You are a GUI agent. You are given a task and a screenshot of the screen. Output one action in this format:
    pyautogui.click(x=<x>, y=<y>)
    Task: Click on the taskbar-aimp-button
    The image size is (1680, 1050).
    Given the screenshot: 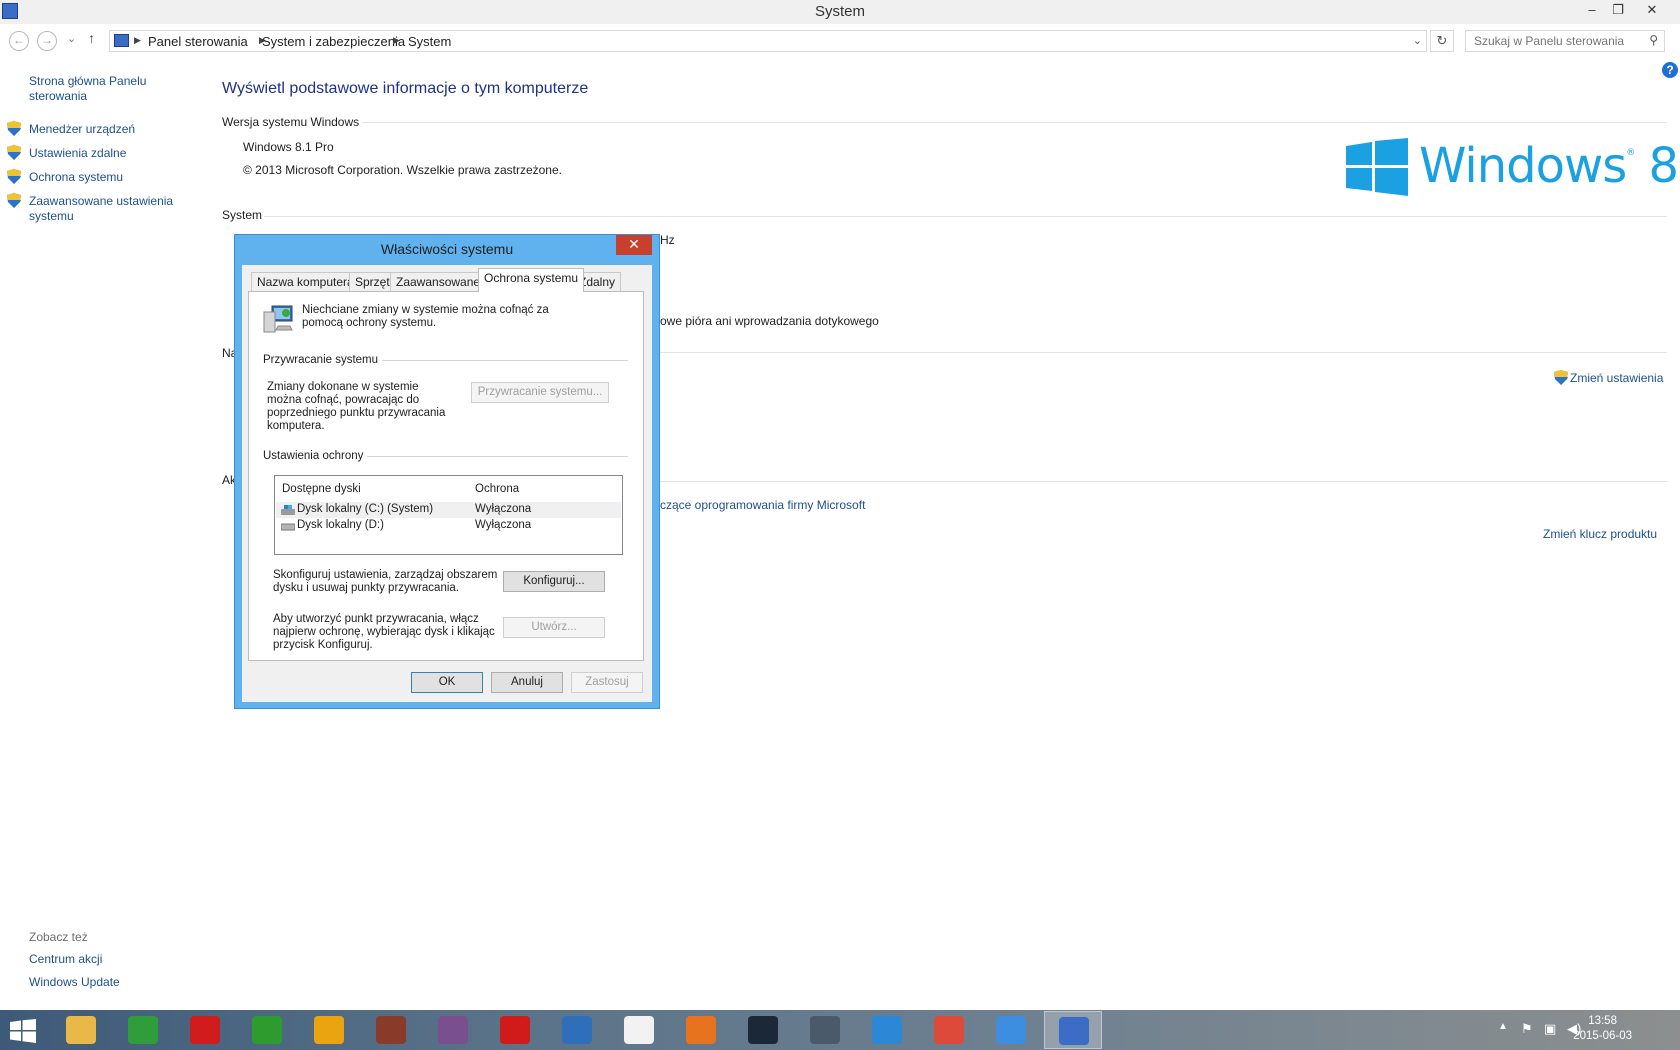 What is the action you would take?
    pyautogui.click(x=329, y=1030)
    